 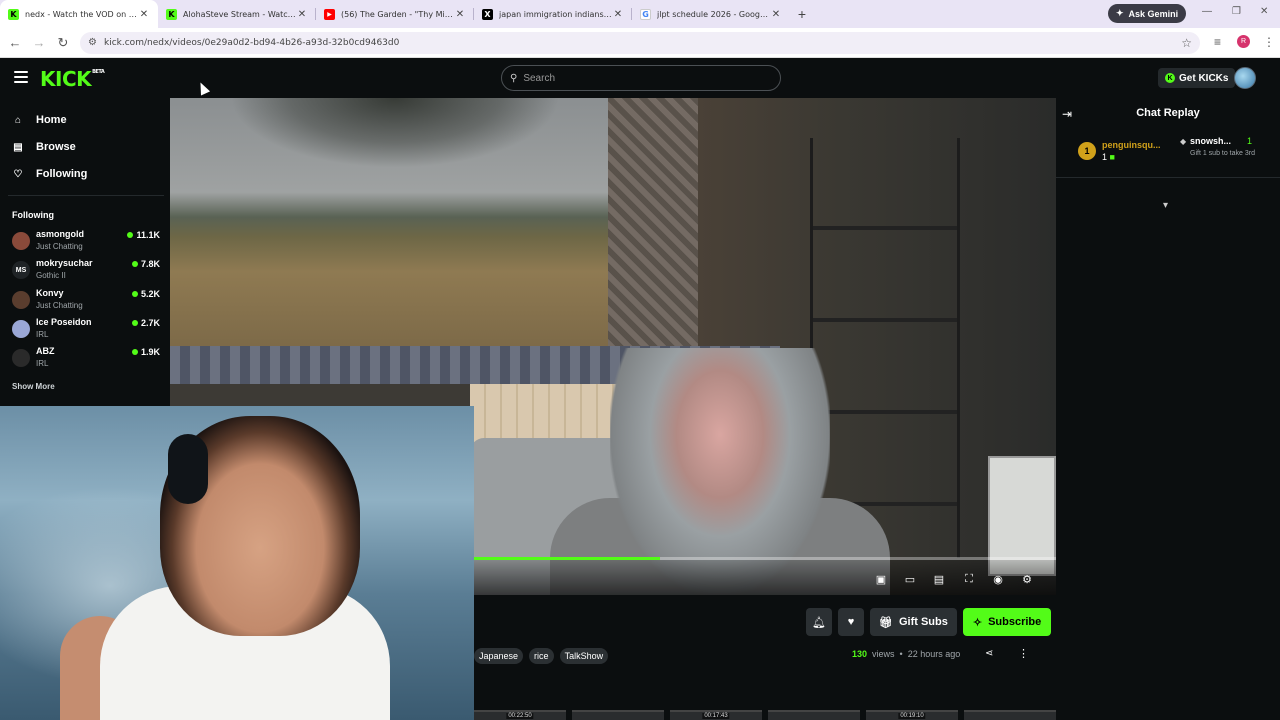 I want to click on minimize-icon: —, so click(x=1207, y=11).